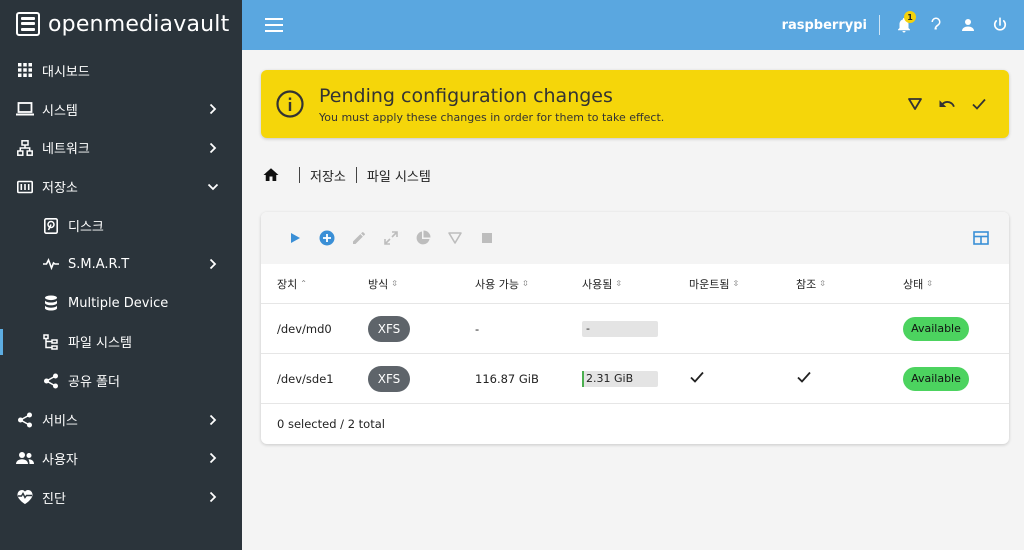 This screenshot has width=1024, height=550. I want to click on sidebar-item-label: 시스템, so click(60, 111).